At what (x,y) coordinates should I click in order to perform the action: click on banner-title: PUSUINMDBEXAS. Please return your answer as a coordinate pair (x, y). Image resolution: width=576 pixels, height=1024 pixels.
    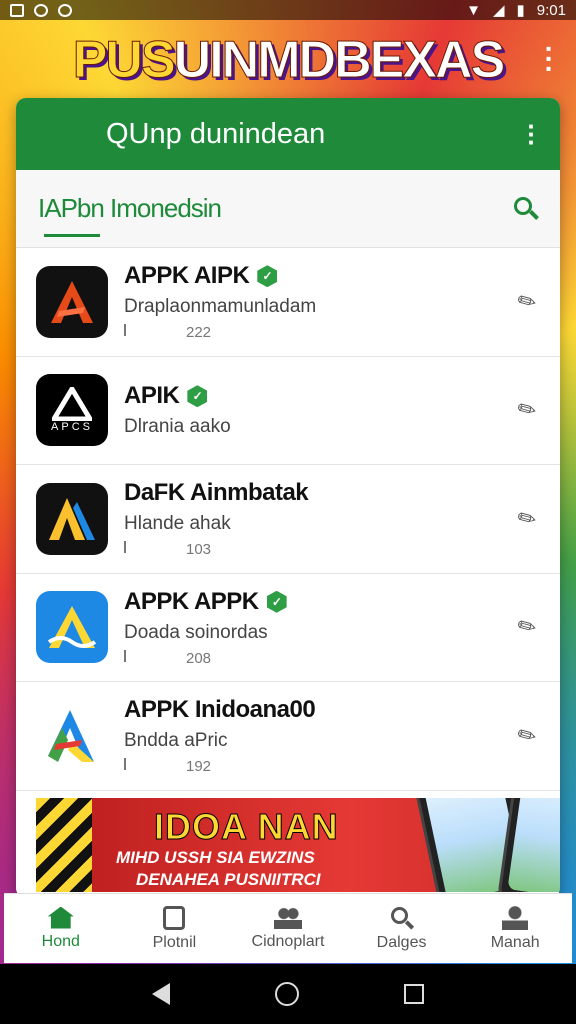
    Looking at the image, I should click on (288, 60).